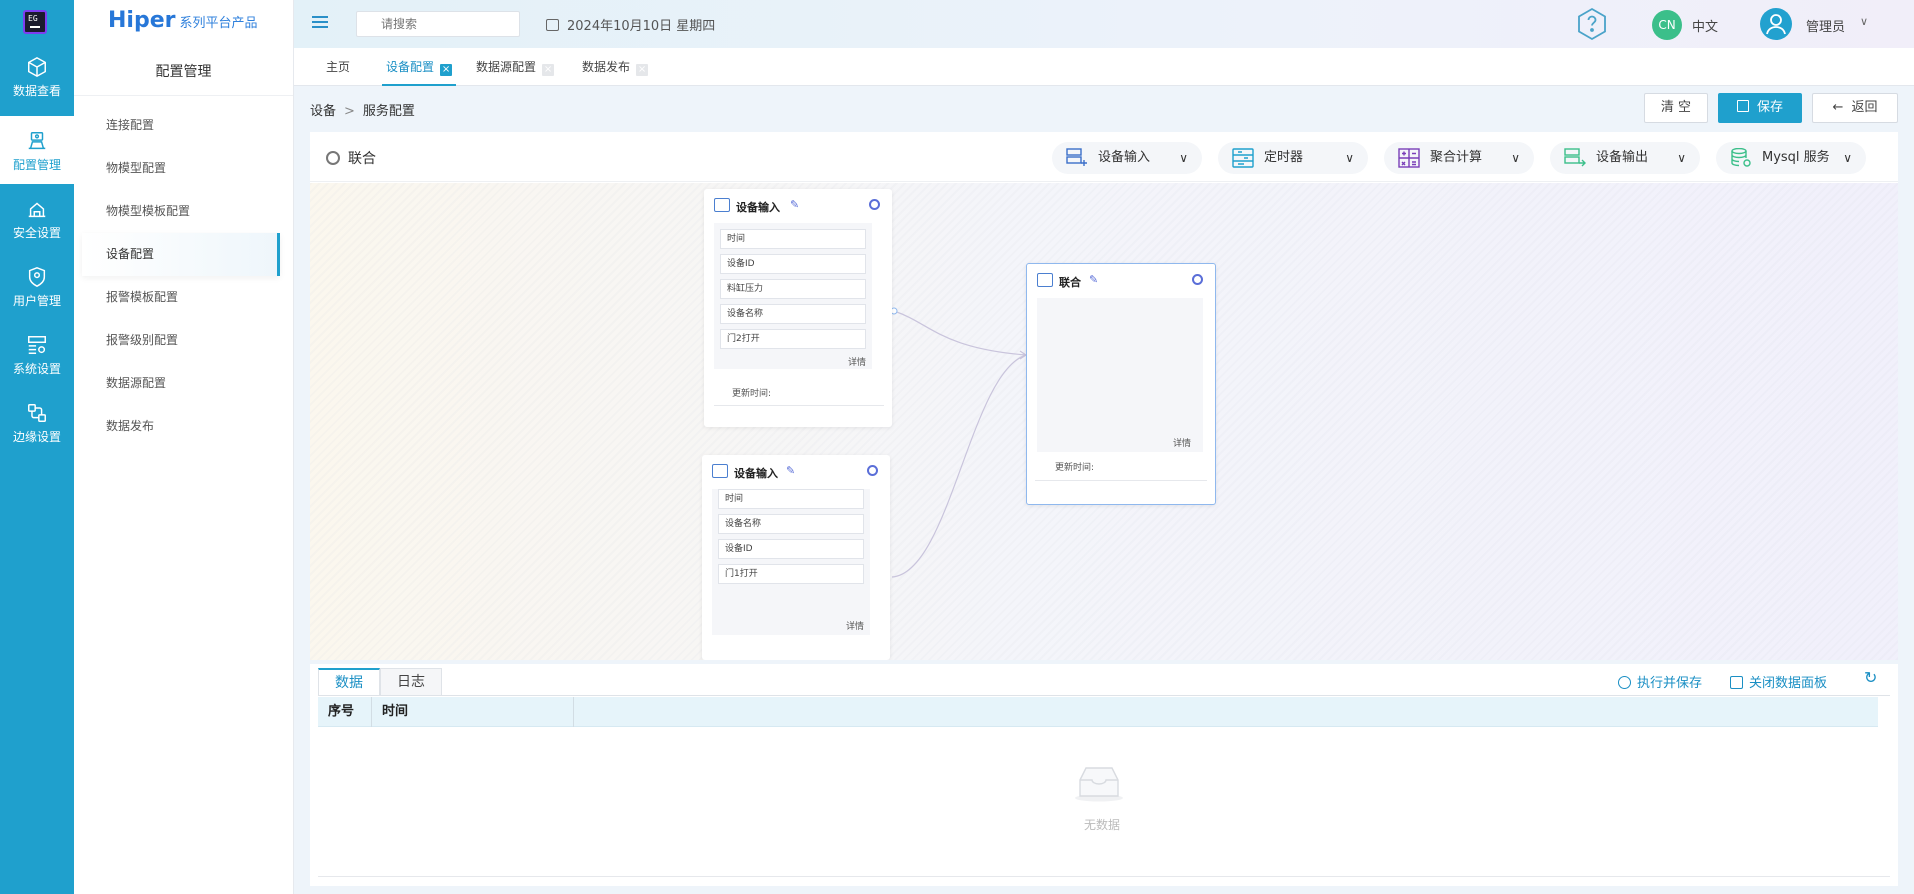 The height and width of the screenshot is (894, 1914). Describe the element at coordinates (1660, 681) in the screenshot. I see `run-and-save-button: 执行并保存` at that location.